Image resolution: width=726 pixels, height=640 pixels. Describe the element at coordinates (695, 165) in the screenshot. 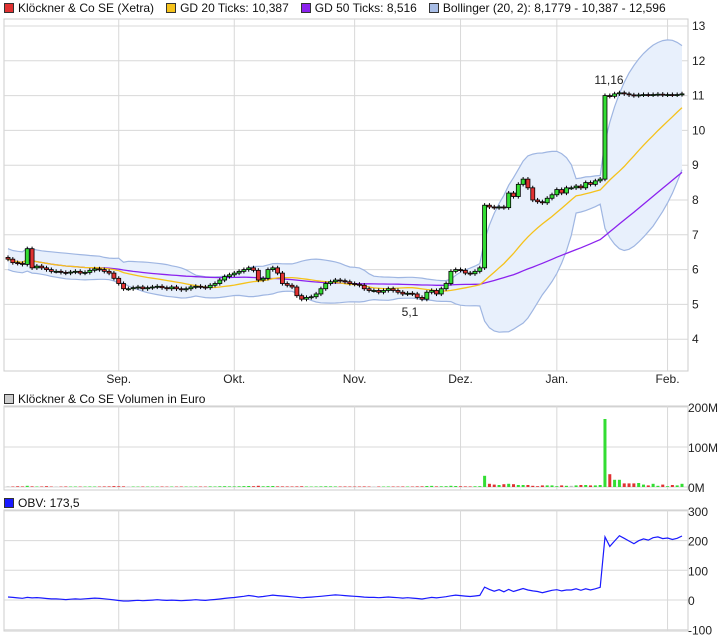

I see `y-tick-label: 9` at that location.